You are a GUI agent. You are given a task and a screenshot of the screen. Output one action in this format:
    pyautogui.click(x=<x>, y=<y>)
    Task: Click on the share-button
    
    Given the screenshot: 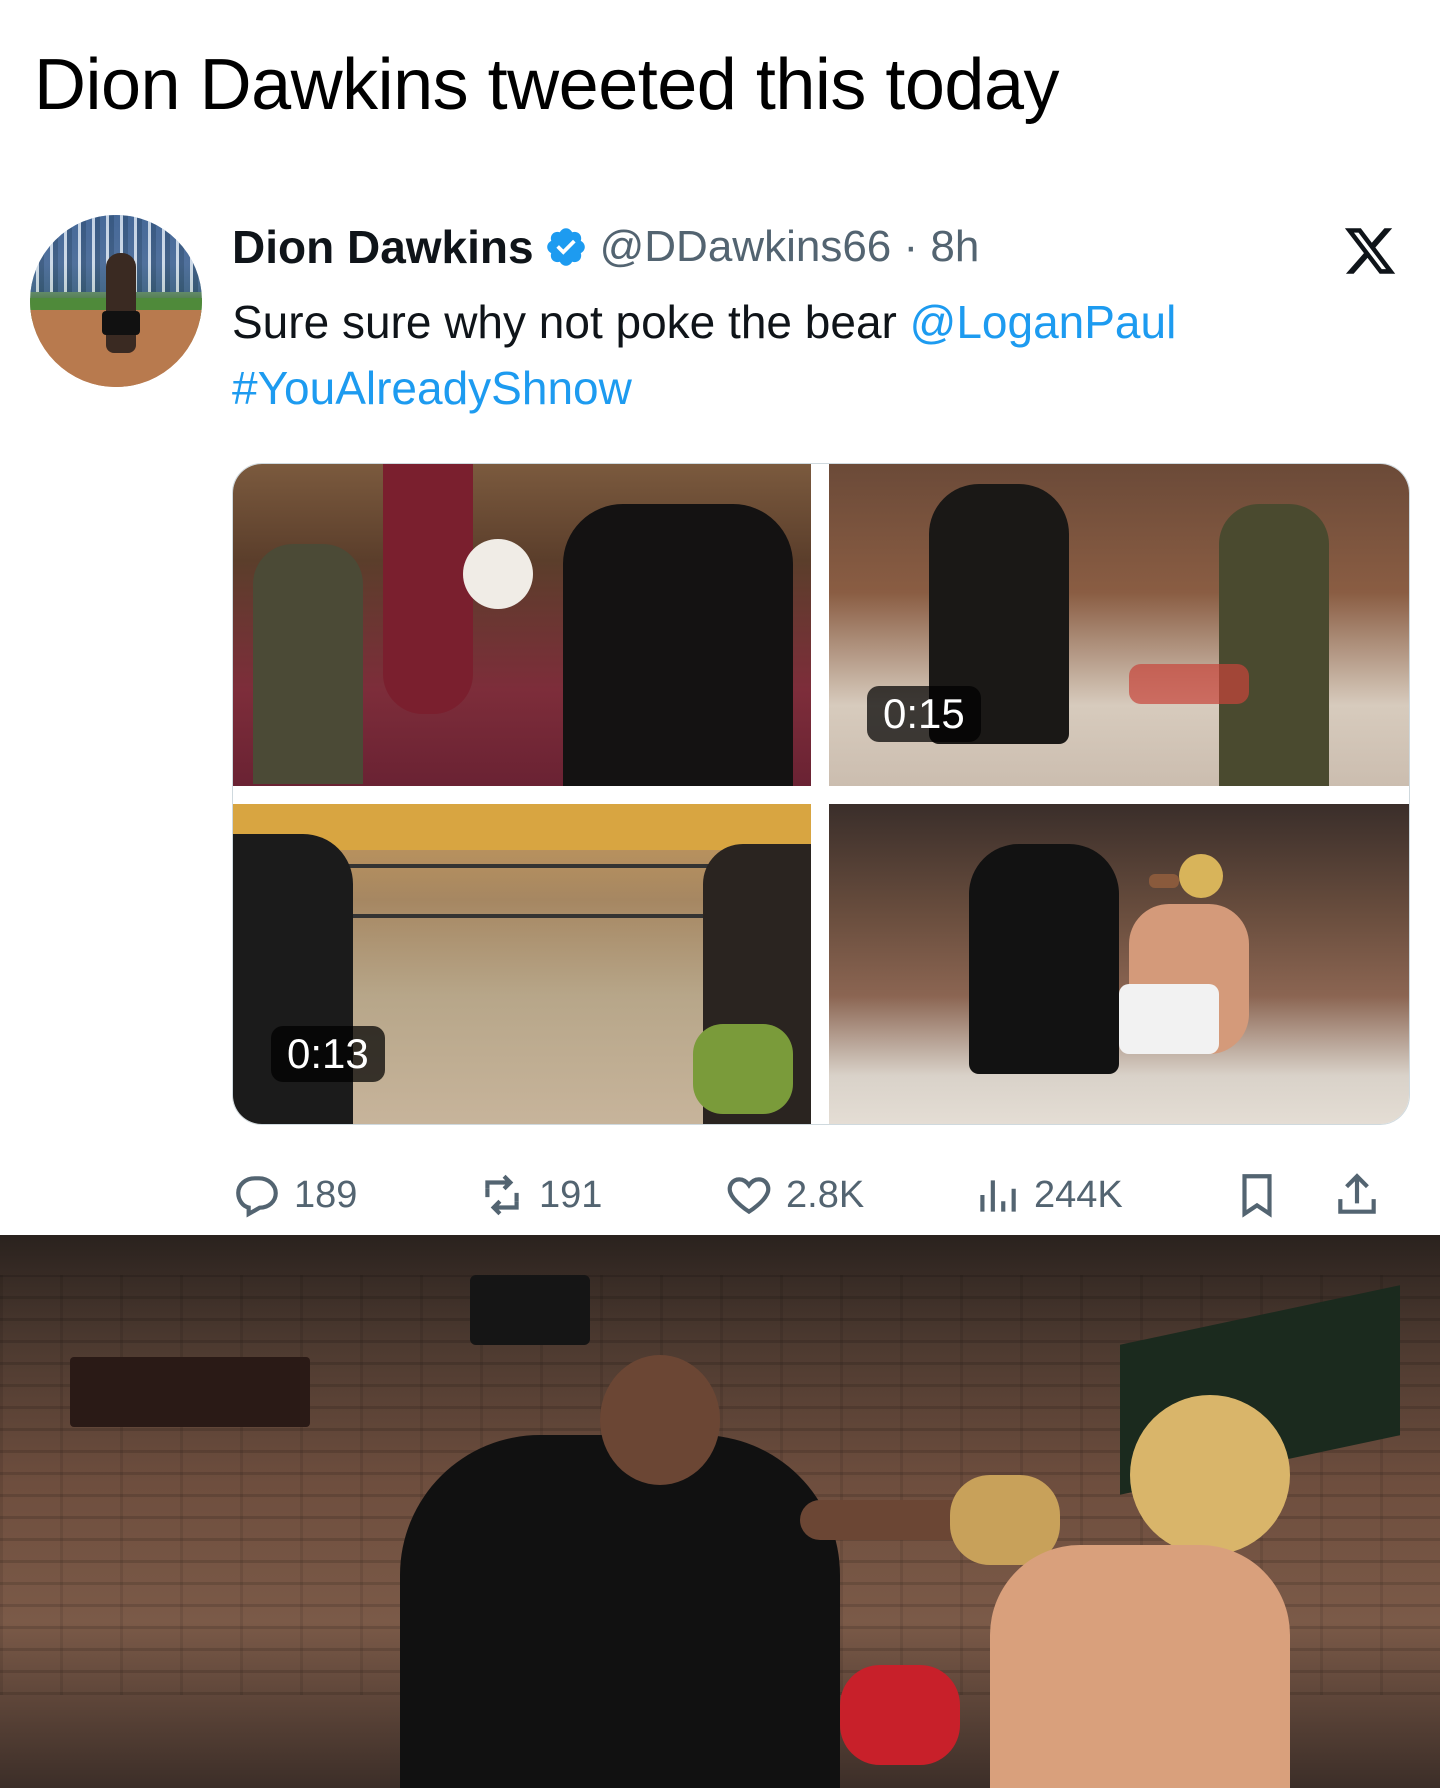 What is the action you would take?
    pyautogui.click(x=1363, y=1195)
    